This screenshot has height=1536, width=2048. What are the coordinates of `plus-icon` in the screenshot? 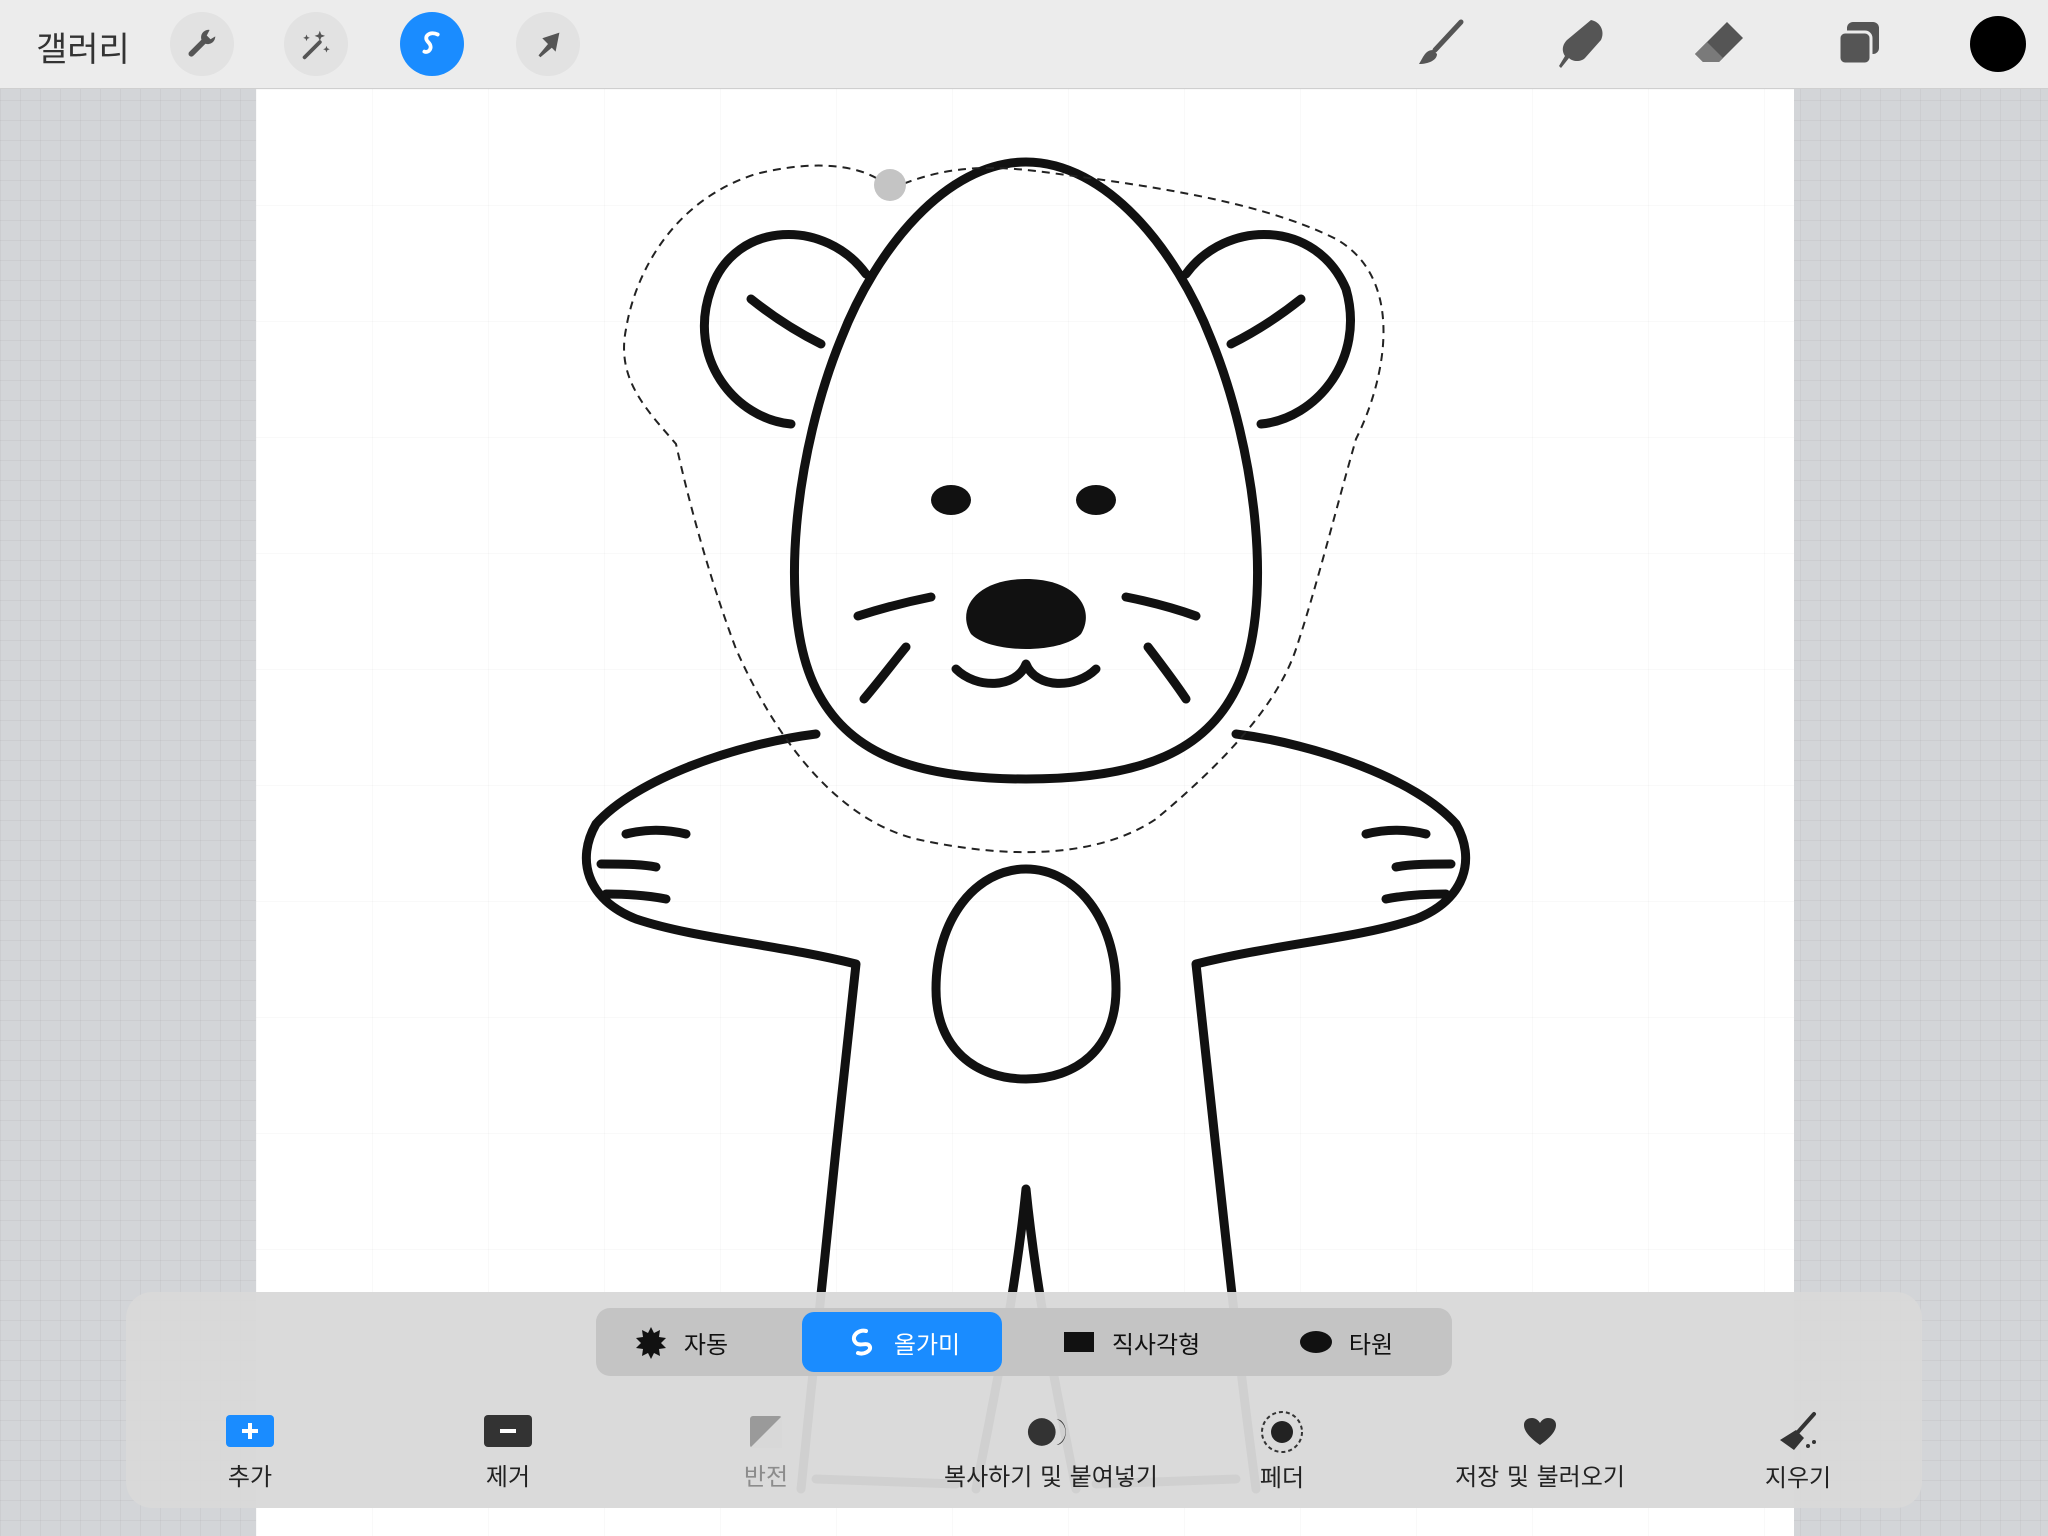 It's located at (250, 1431).